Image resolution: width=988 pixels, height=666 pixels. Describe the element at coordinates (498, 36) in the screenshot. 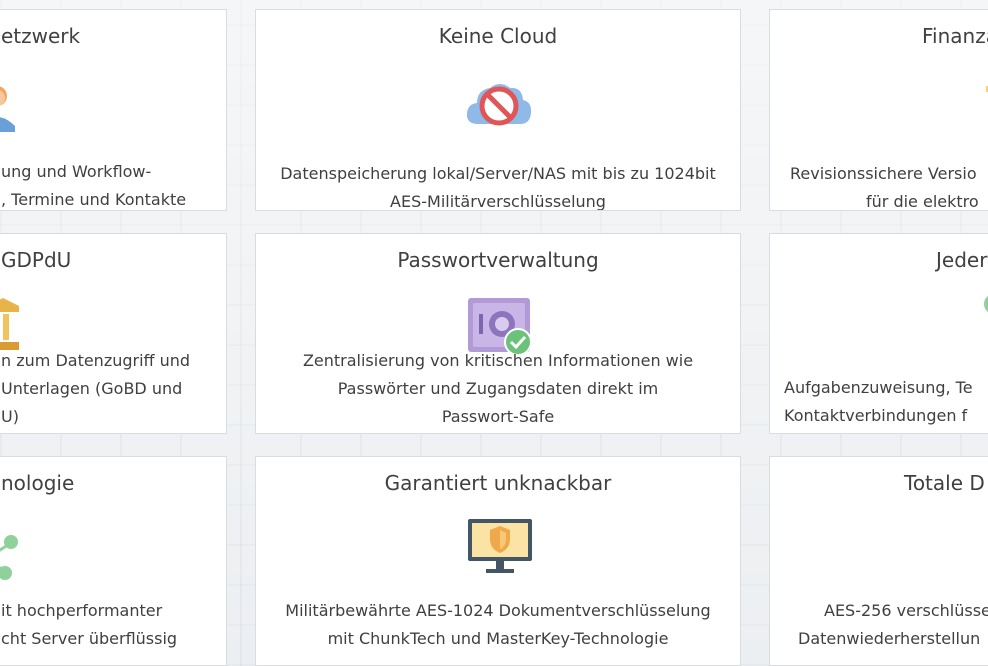

I see `card-title: Keine Cloud` at that location.